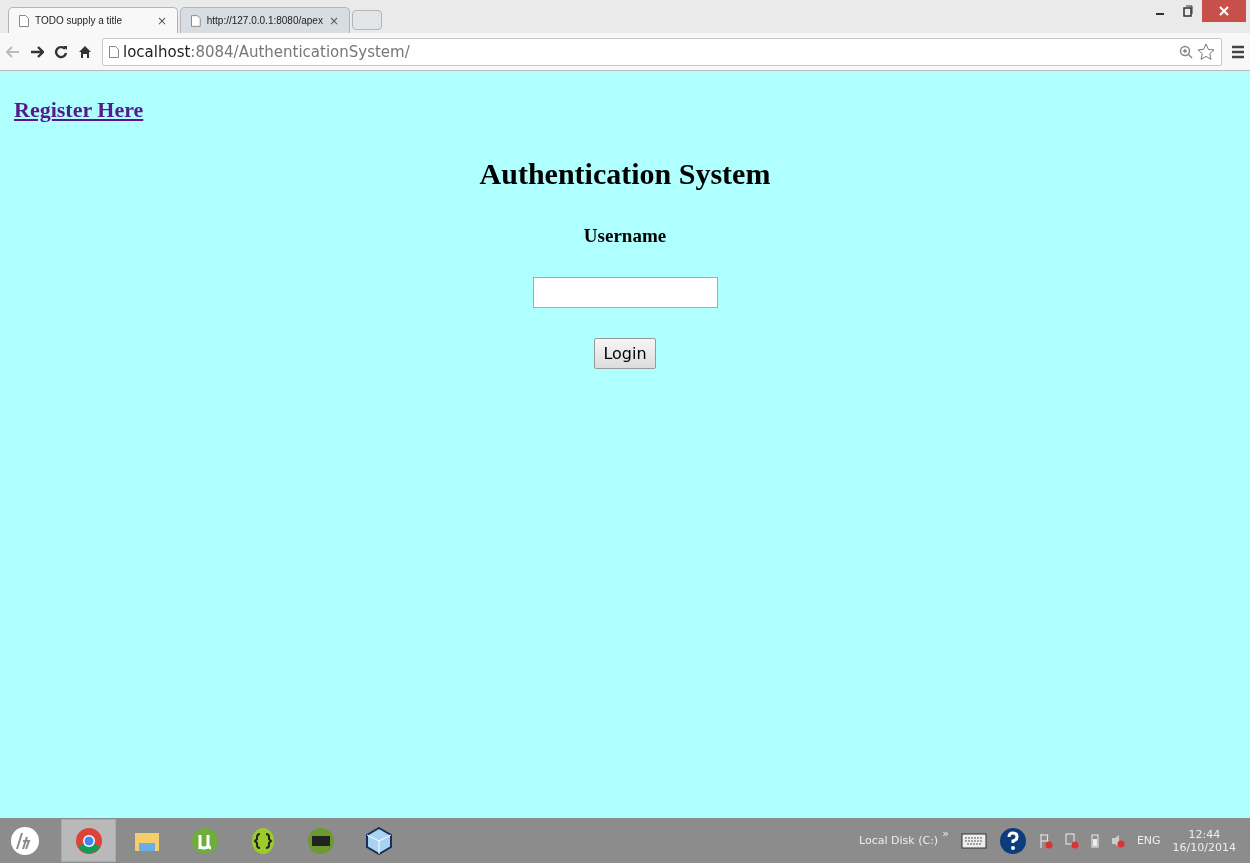  I want to click on cube-icon, so click(378, 840).